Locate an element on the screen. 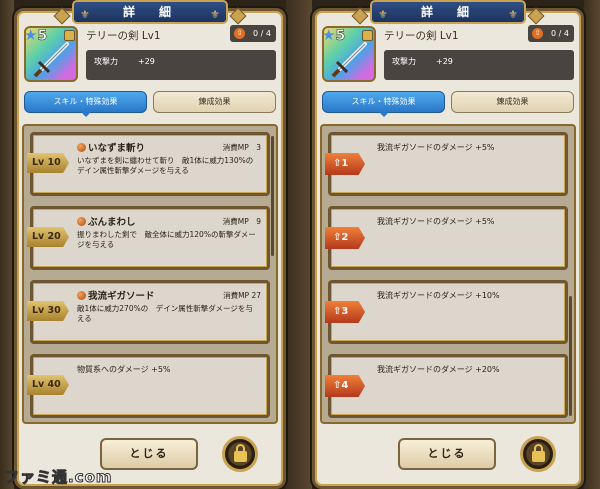 The width and height of the screenshot is (600, 489). refine-desc: 我流ギガソードのダメージ +20% is located at coordinates (438, 369).